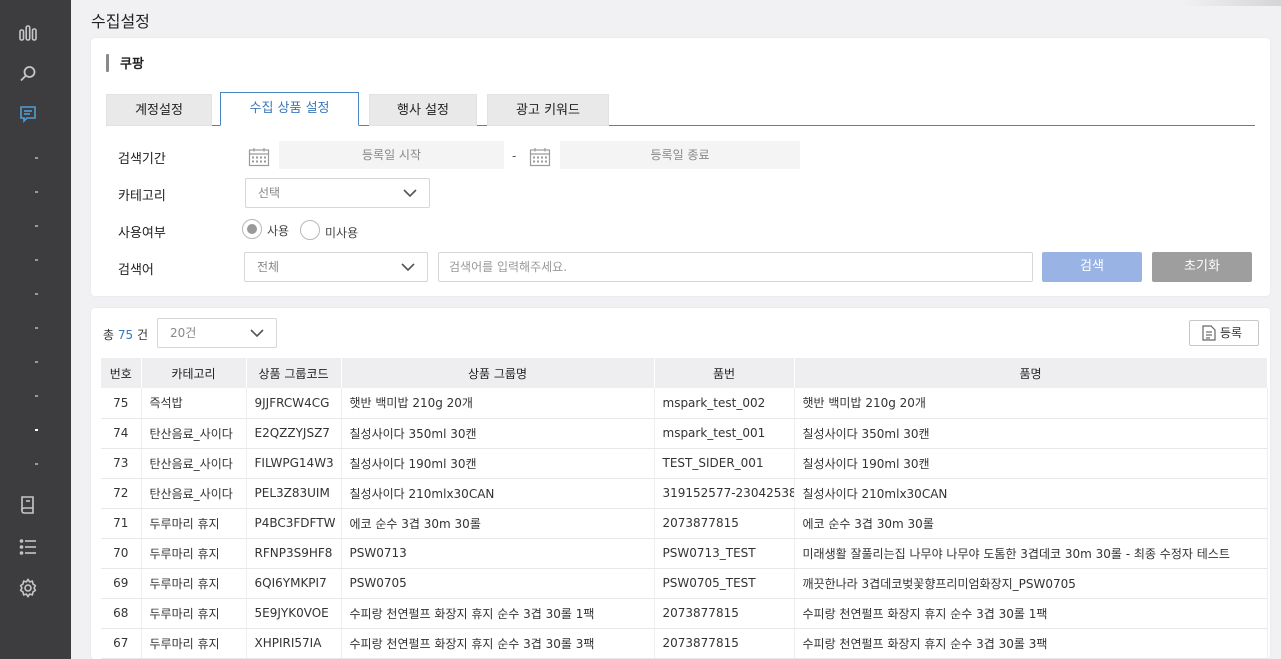 The image size is (1281, 659). Describe the element at coordinates (498, 463) in the screenshot. I see `cell-group-name: 칠성사이다 190ml 30캔` at that location.